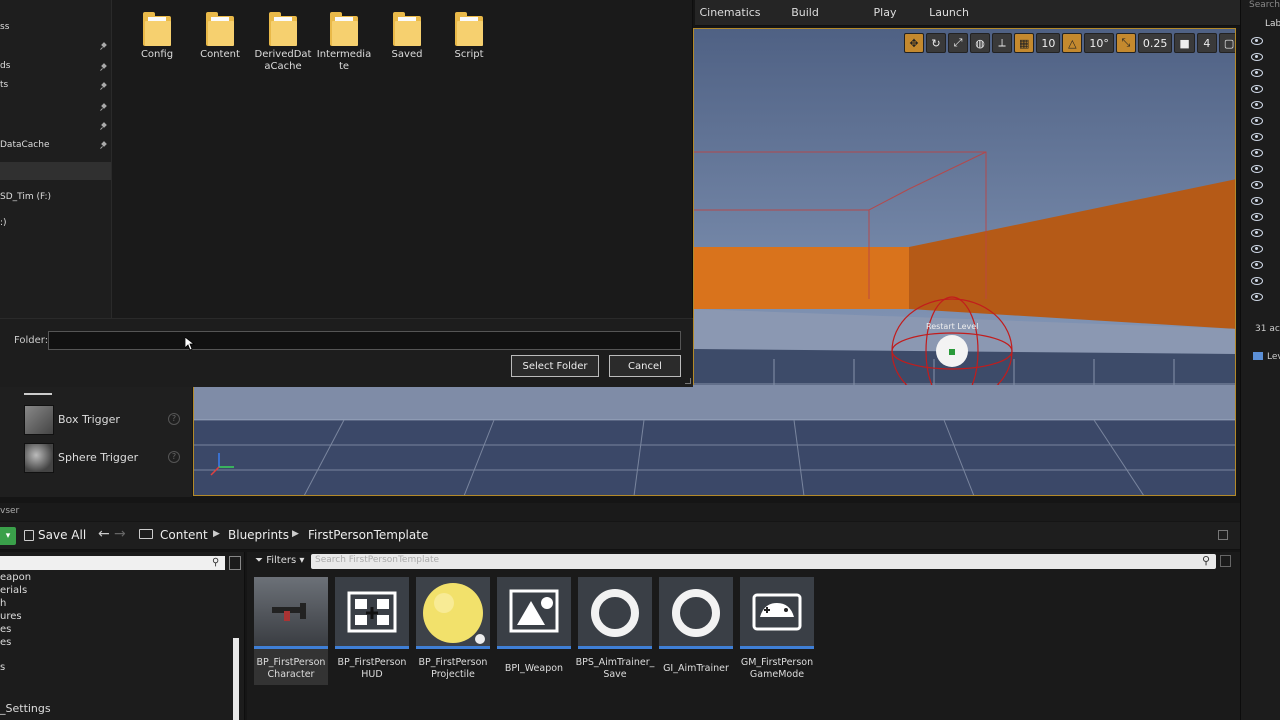 This screenshot has width=1280, height=720. What do you see at coordinates (453, 631) in the screenshot?
I see `asset-bp-firstperson-projectile: BP_FirstPerson Projectile` at bounding box center [453, 631].